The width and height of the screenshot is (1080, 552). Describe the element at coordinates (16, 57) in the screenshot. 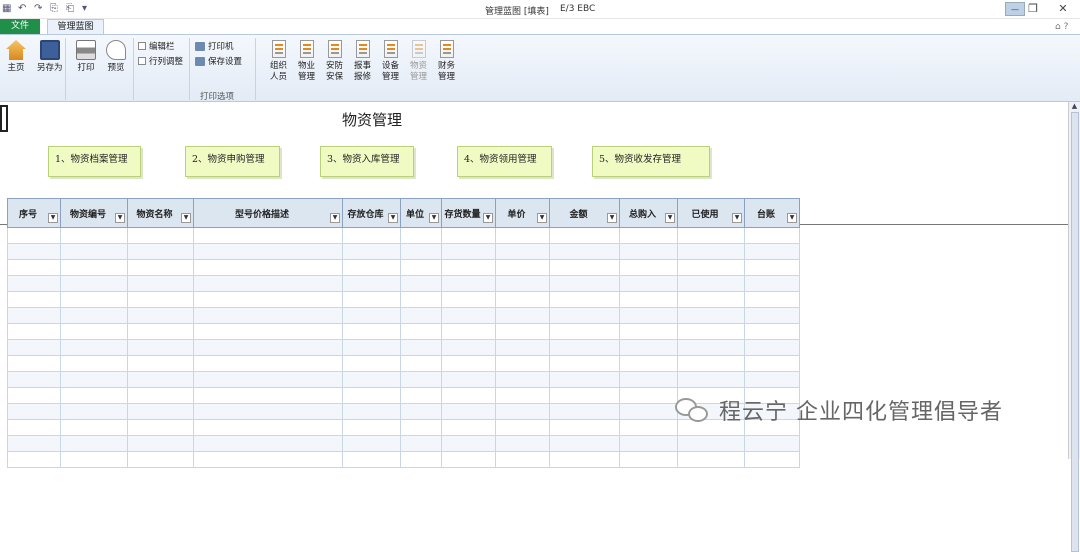

I see `home-button: 主页` at that location.